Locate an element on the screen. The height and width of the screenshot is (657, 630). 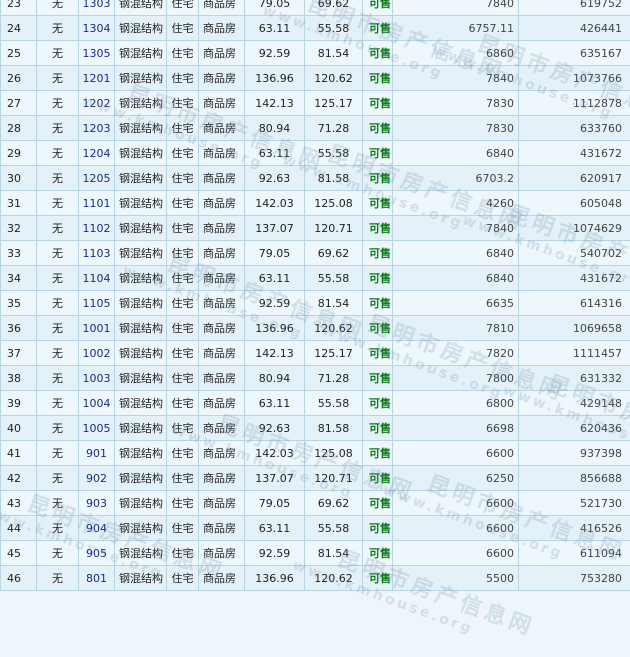
cell-area: 142.03 is located at coordinates (275, 453).